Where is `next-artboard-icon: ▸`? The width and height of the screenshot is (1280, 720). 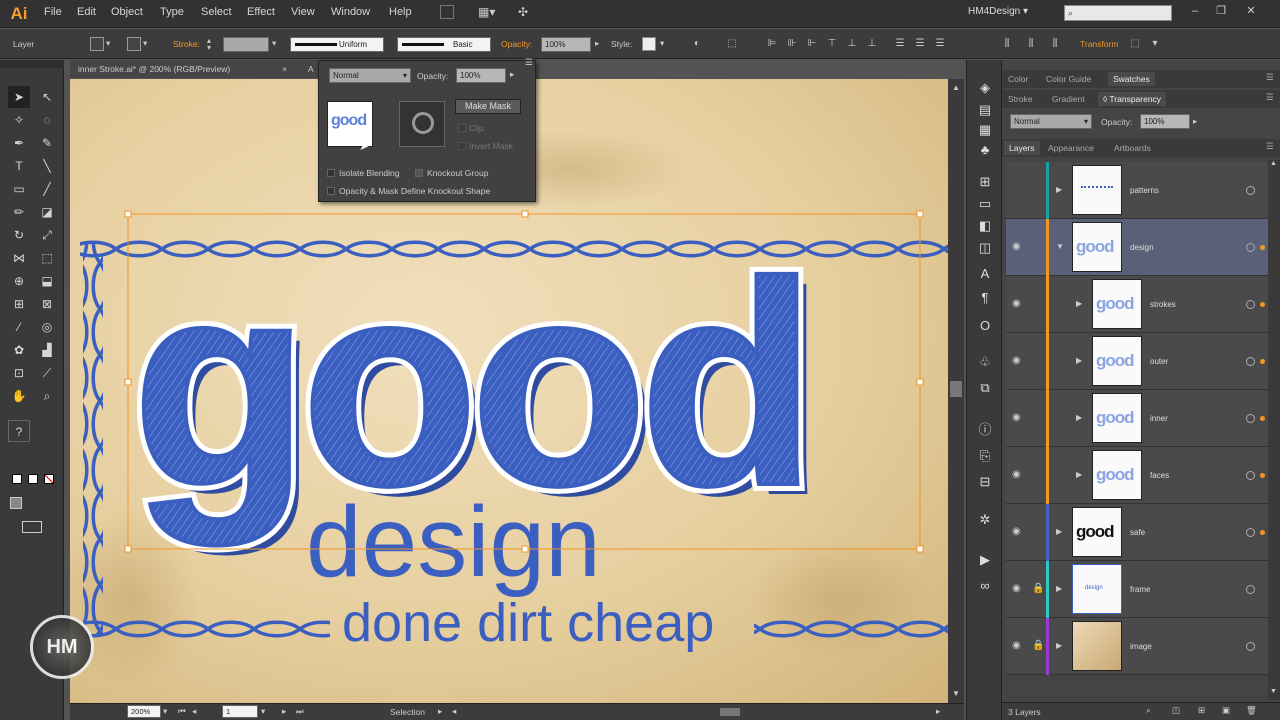 next-artboard-icon: ▸ is located at coordinates (284, 711).